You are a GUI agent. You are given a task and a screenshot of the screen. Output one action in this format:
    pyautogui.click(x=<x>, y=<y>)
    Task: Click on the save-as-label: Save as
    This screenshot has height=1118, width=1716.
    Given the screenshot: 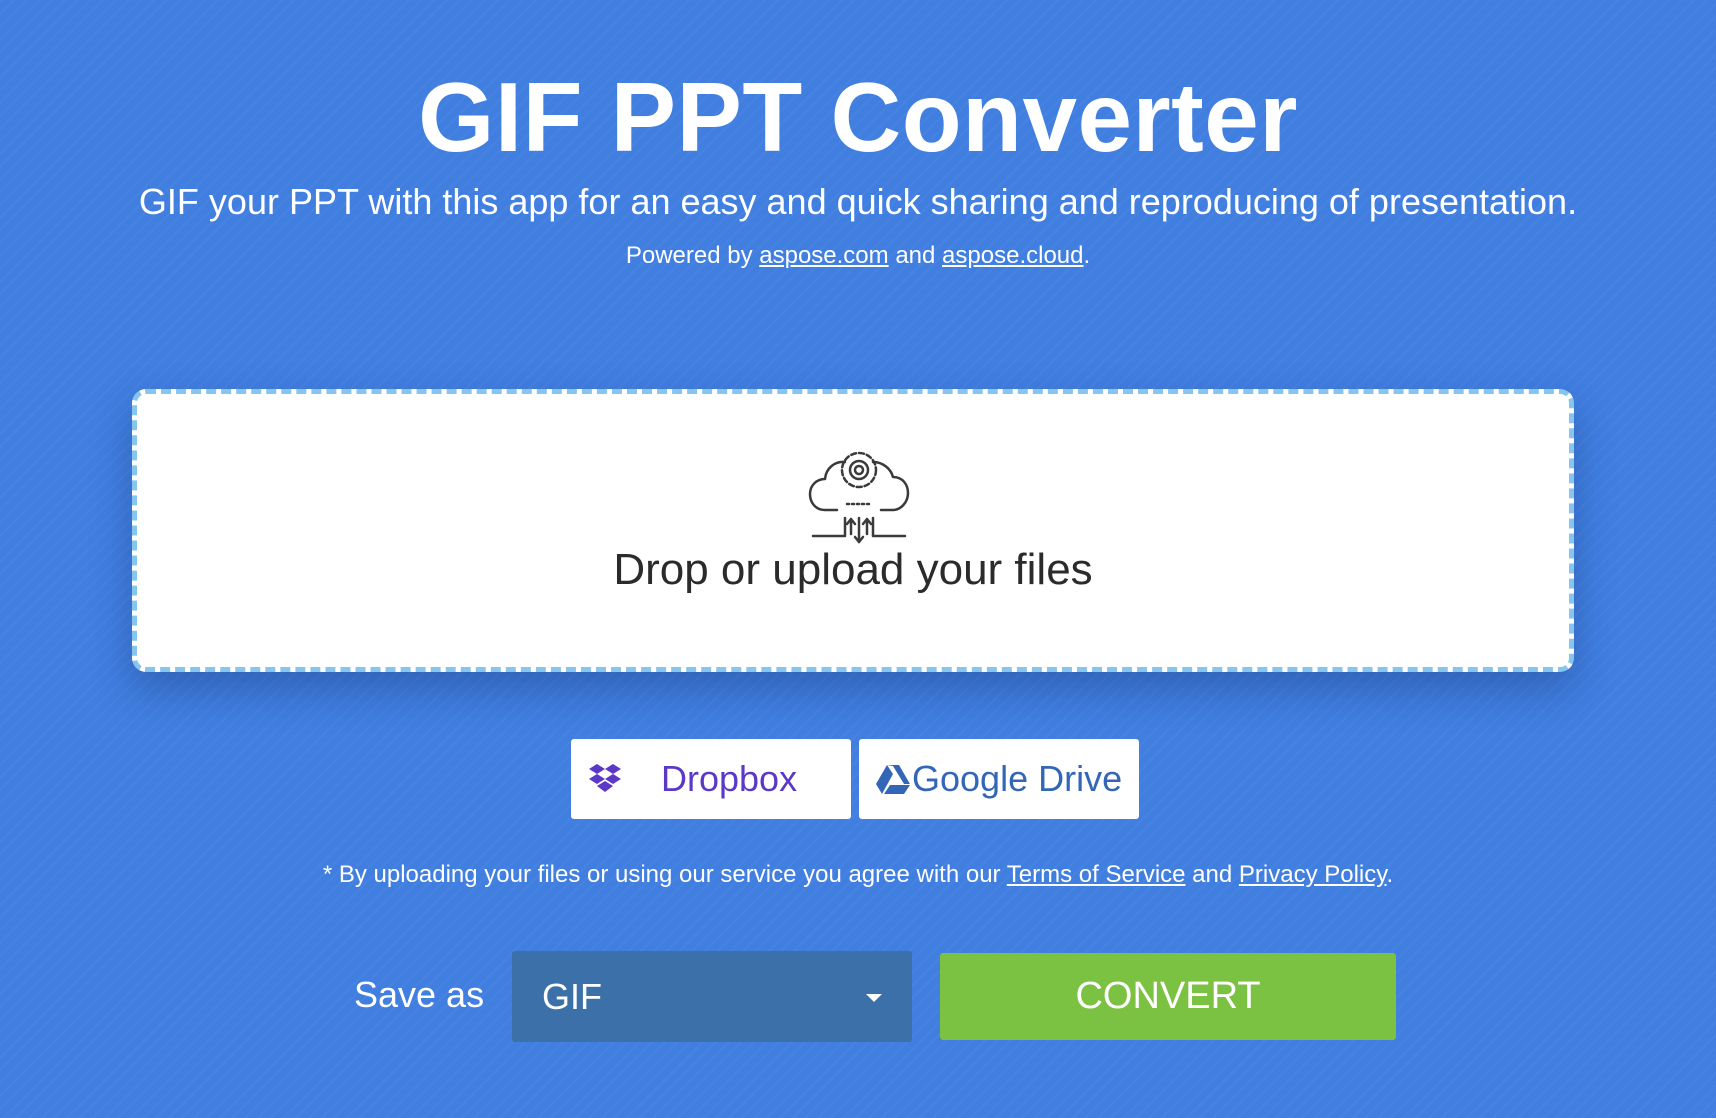 What is the action you would take?
    pyautogui.click(x=419, y=994)
    